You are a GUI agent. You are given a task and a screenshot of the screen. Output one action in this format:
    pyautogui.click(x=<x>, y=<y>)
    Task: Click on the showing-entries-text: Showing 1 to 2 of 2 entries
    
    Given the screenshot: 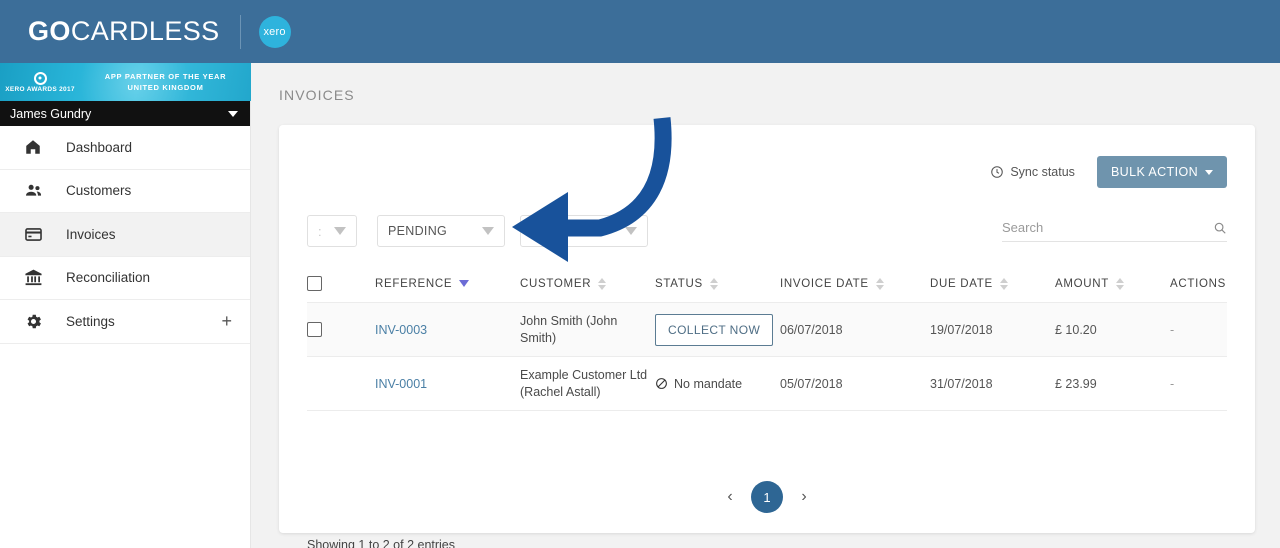 What is the action you would take?
    pyautogui.click(x=381, y=543)
    